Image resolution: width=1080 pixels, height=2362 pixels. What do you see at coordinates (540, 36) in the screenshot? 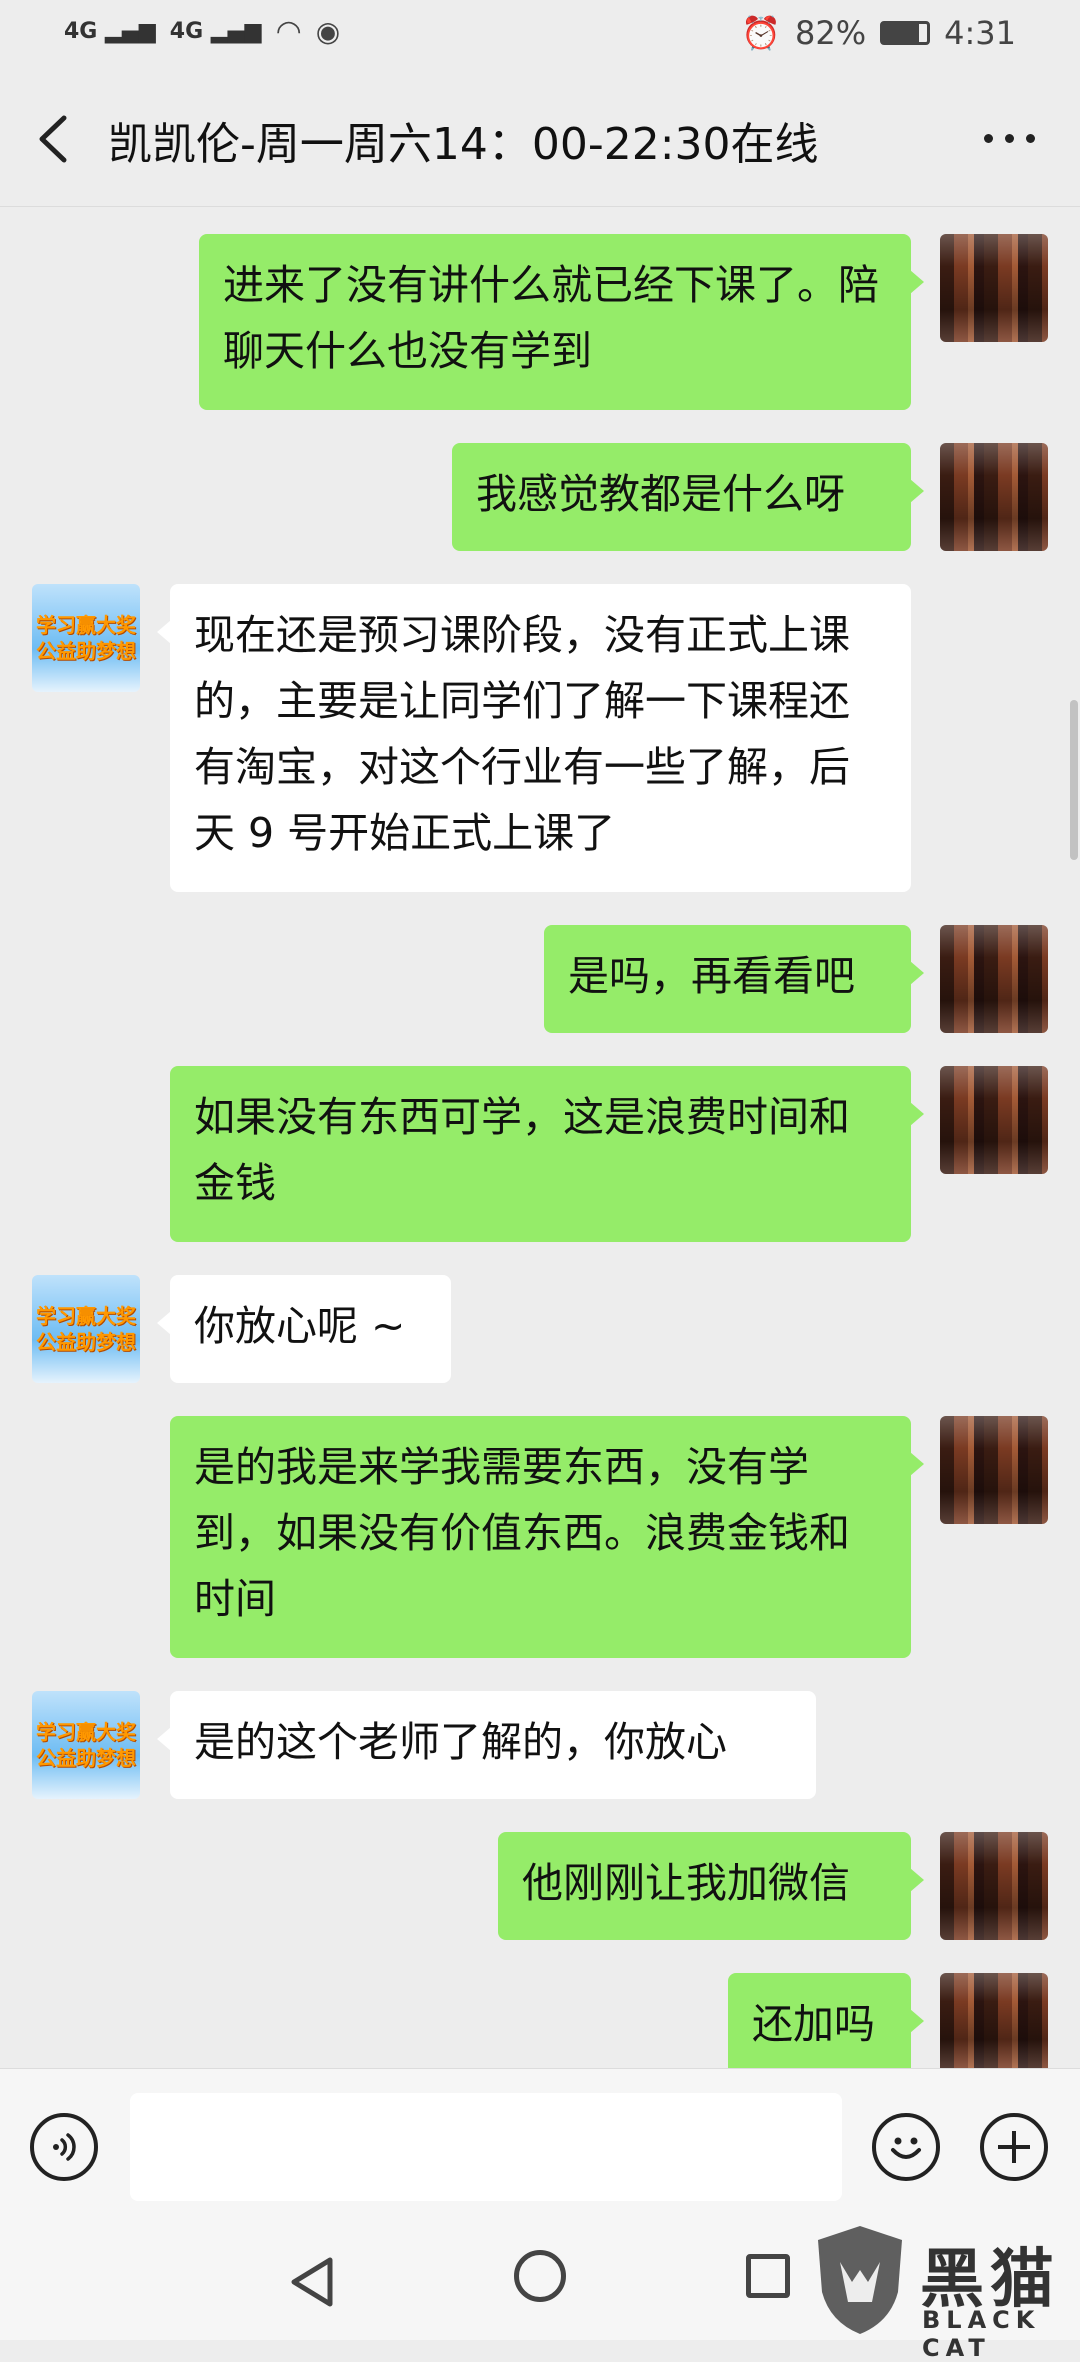
I see `status-bar: 4G ▂▄▆ 4G ▂▄▆ ◠ ◉ ⏰ 82% 4:31` at bounding box center [540, 36].